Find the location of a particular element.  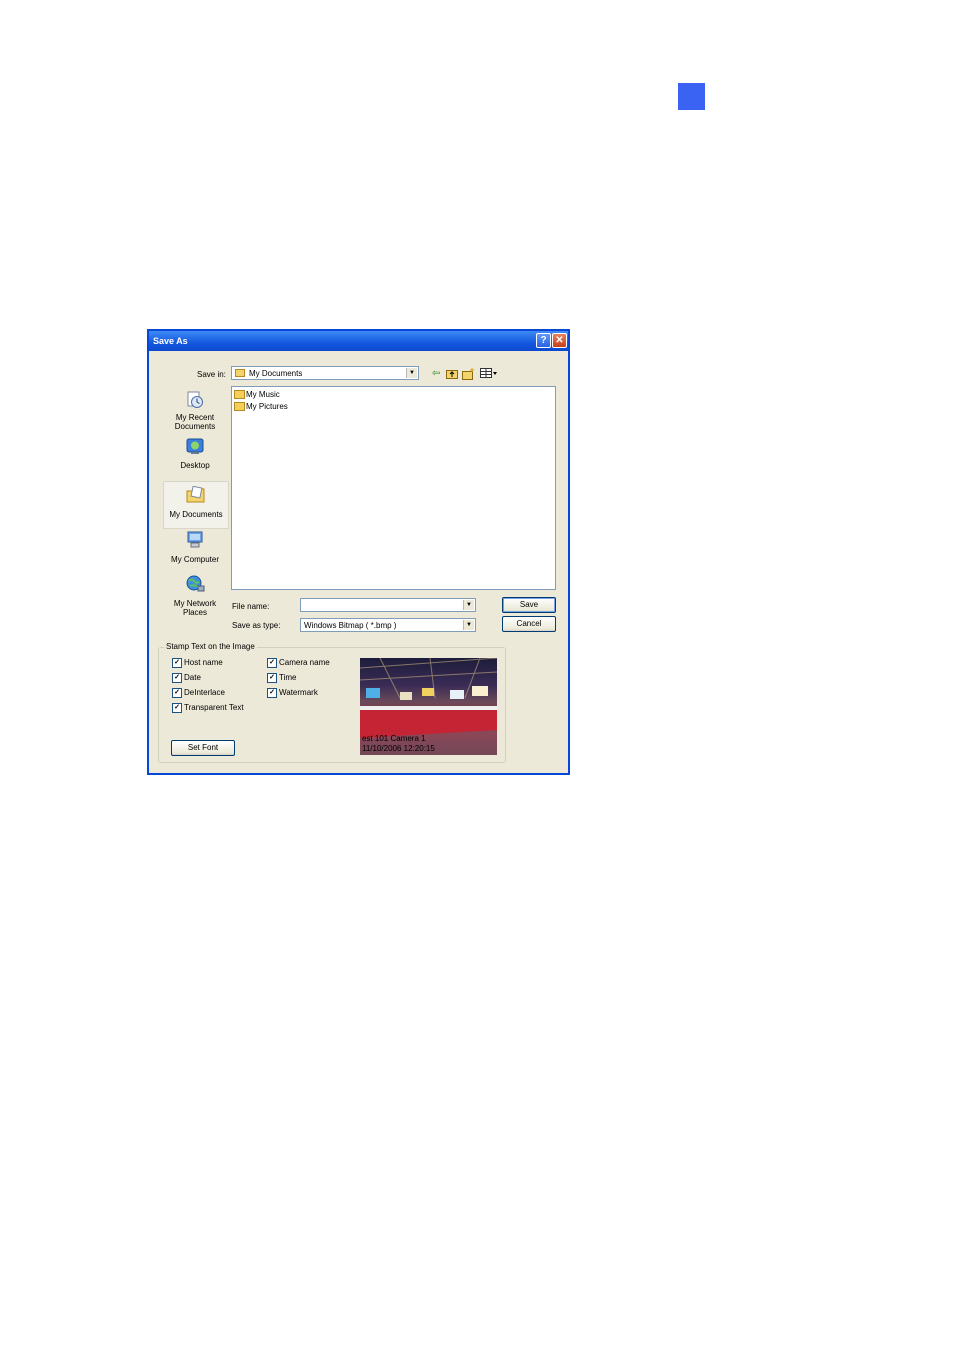

file-name-input: ▼ is located at coordinates (388, 605).